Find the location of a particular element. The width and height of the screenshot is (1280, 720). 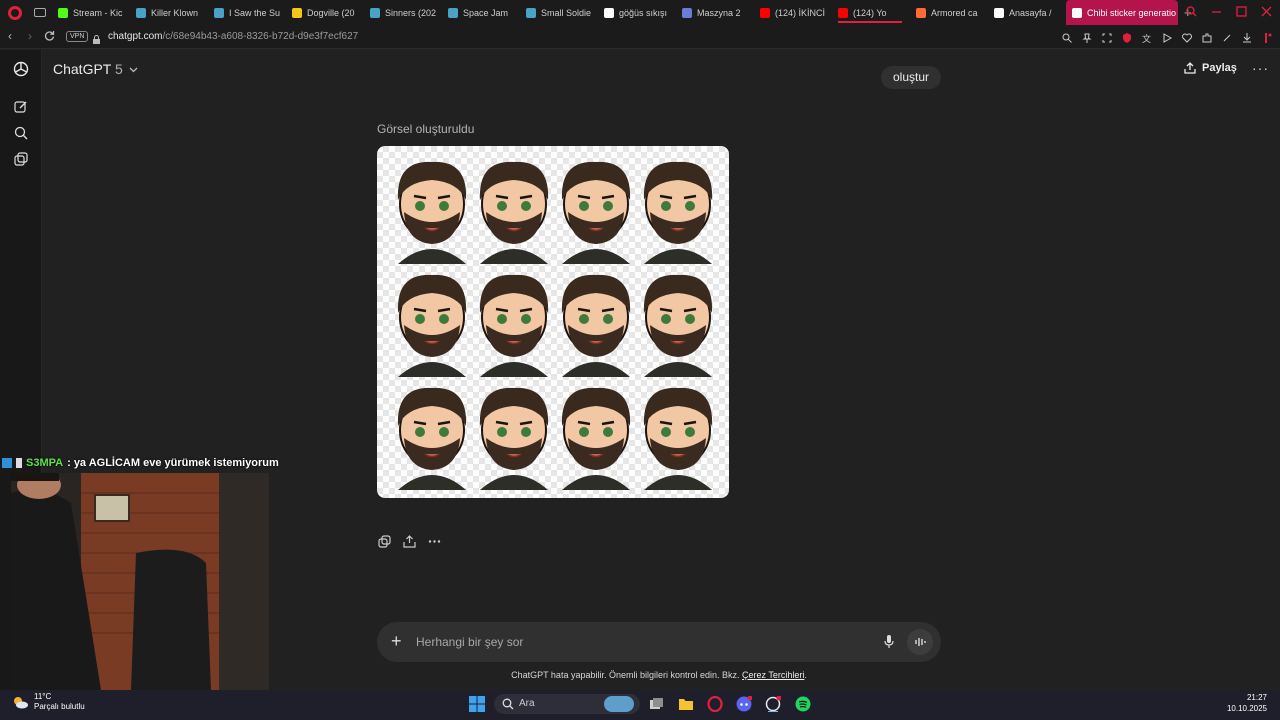

back-icon: ‹ is located at coordinates (10, 36).